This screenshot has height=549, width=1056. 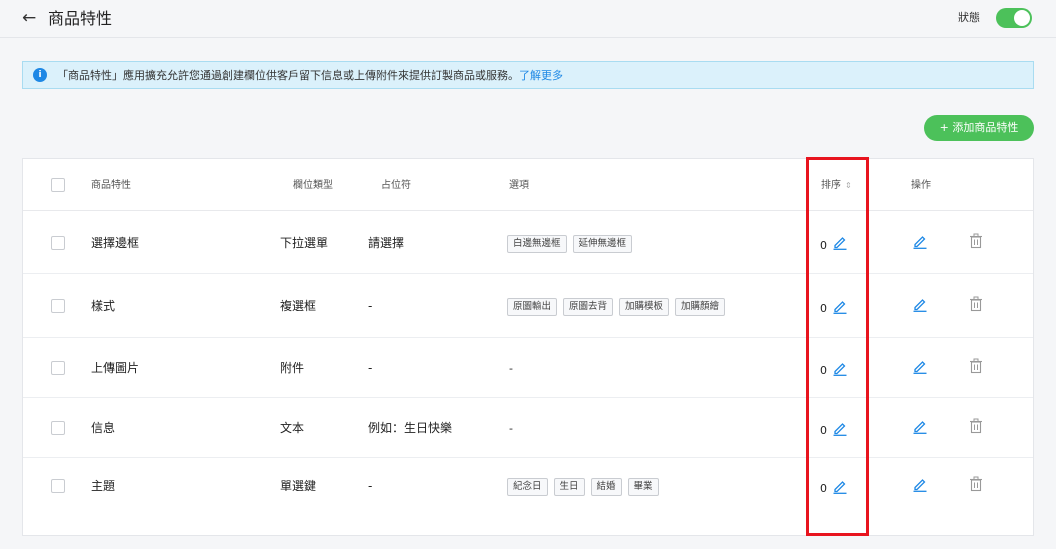 I want to click on options-tags: 原圖輸出 原圖去背 加購模板 加購顏繪, so click(x=616, y=307).